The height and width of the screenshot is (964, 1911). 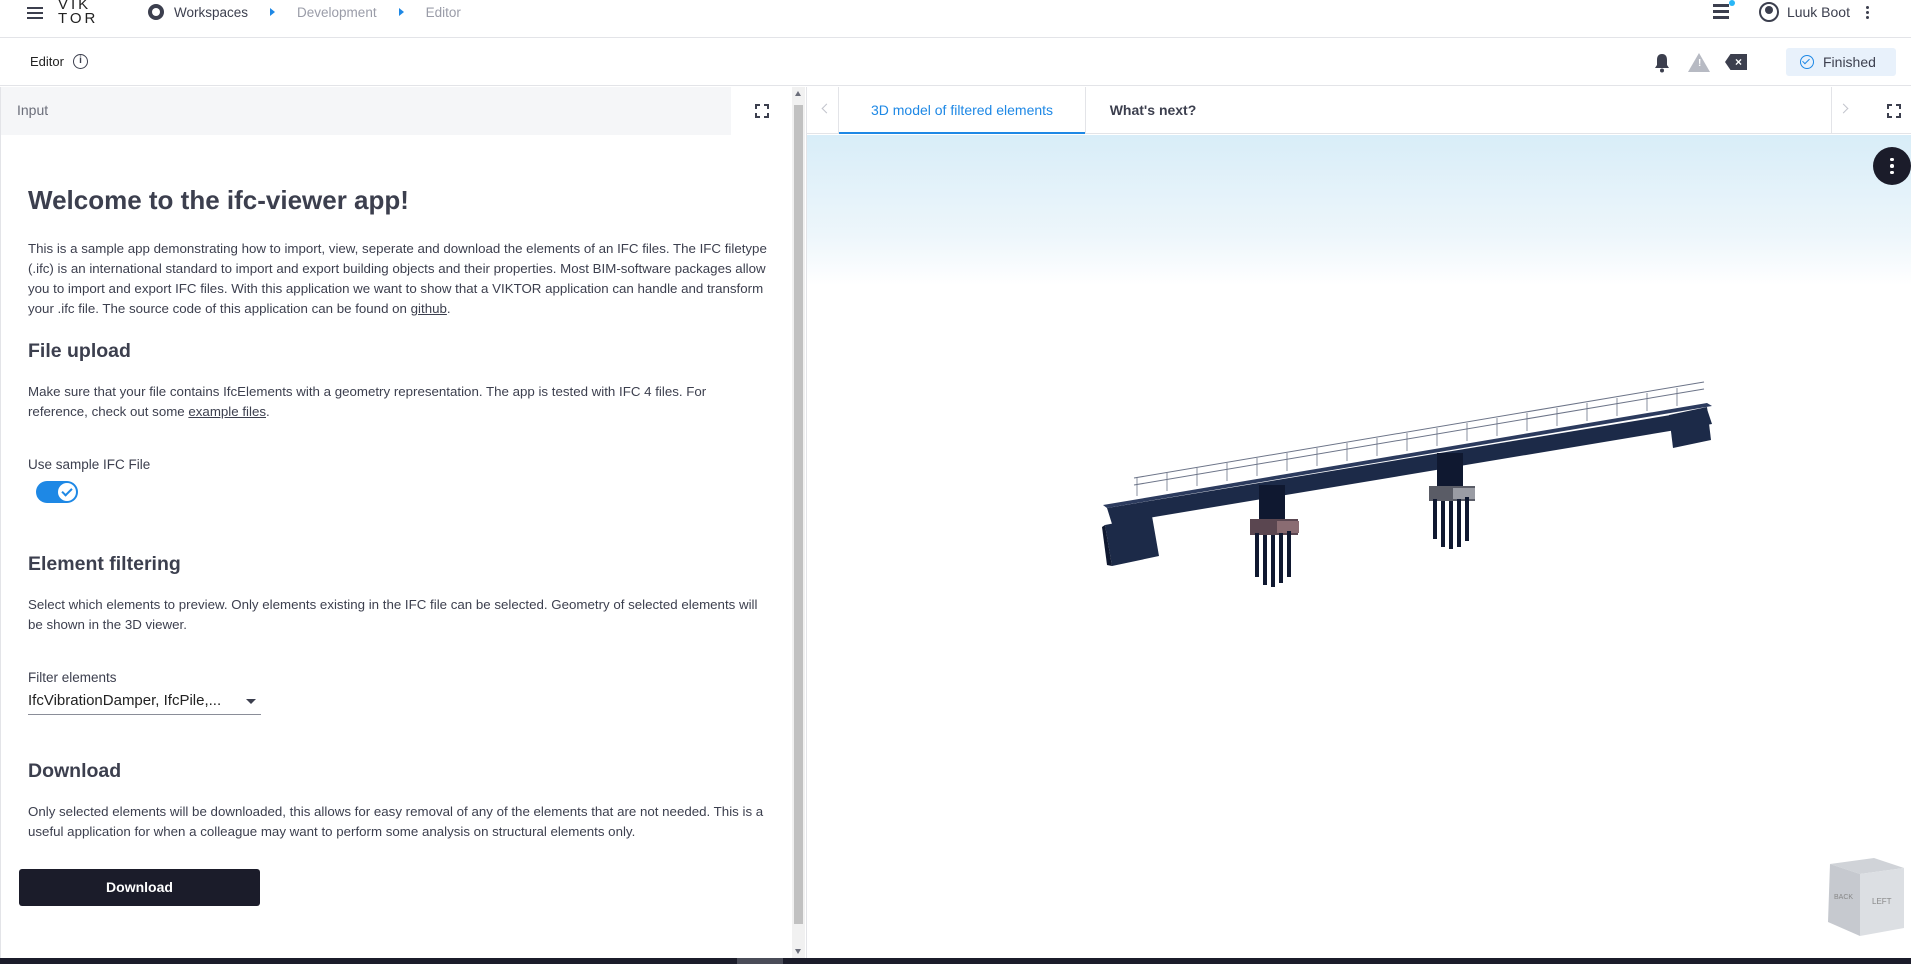 What do you see at coordinates (1867, 12) in the screenshot?
I see `kebab-icon` at bounding box center [1867, 12].